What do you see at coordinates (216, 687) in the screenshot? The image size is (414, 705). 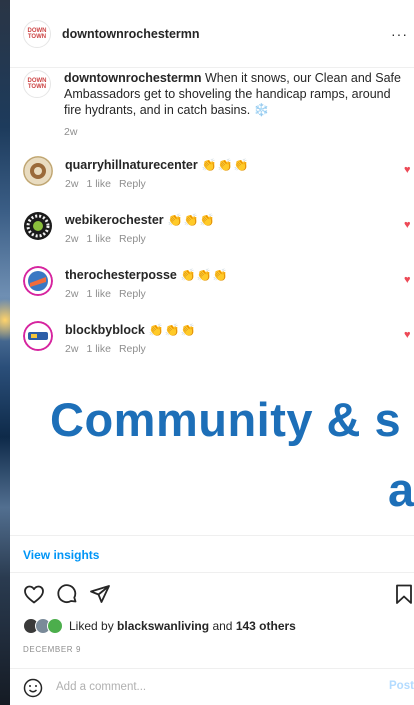 I see `comment-input` at bounding box center [216, 687].